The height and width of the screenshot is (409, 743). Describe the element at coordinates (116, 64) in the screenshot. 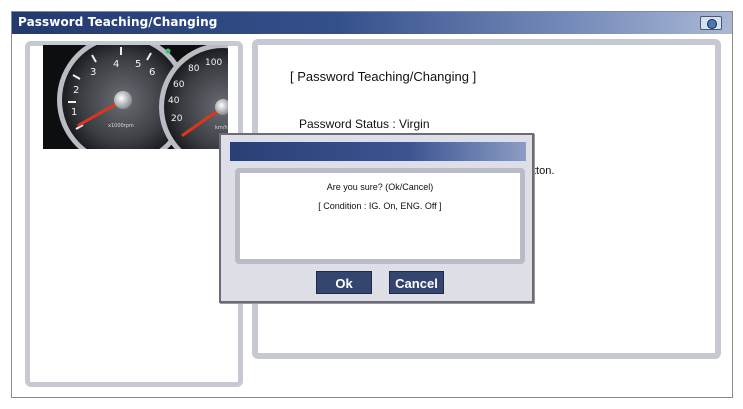

I see `tach-number: 4` at that location.